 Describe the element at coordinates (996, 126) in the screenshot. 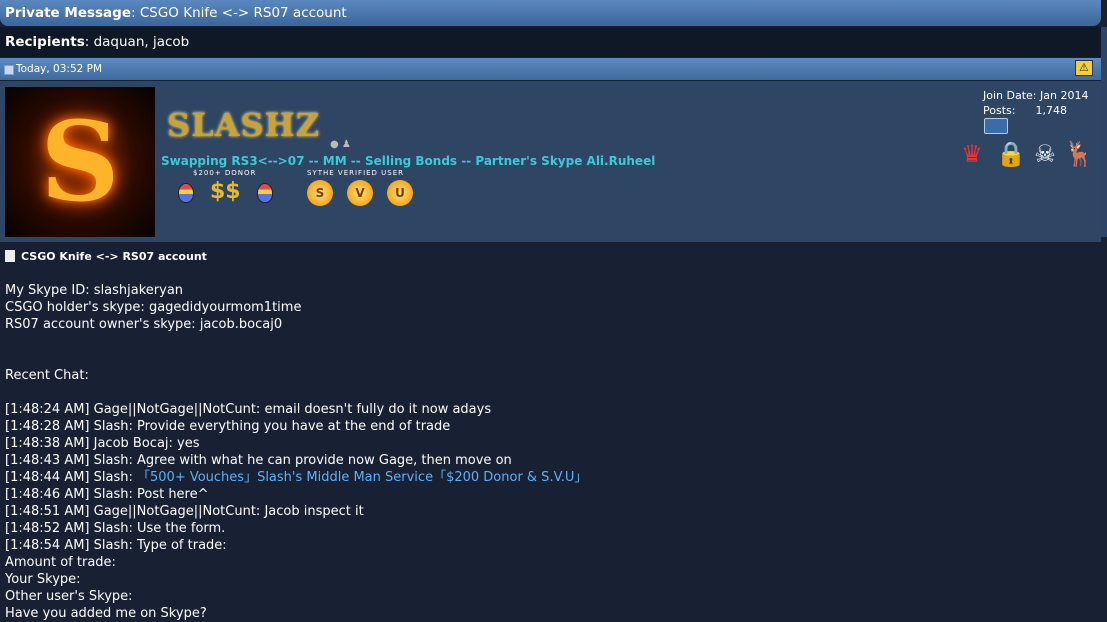

I see `messenger-icon` at that location.